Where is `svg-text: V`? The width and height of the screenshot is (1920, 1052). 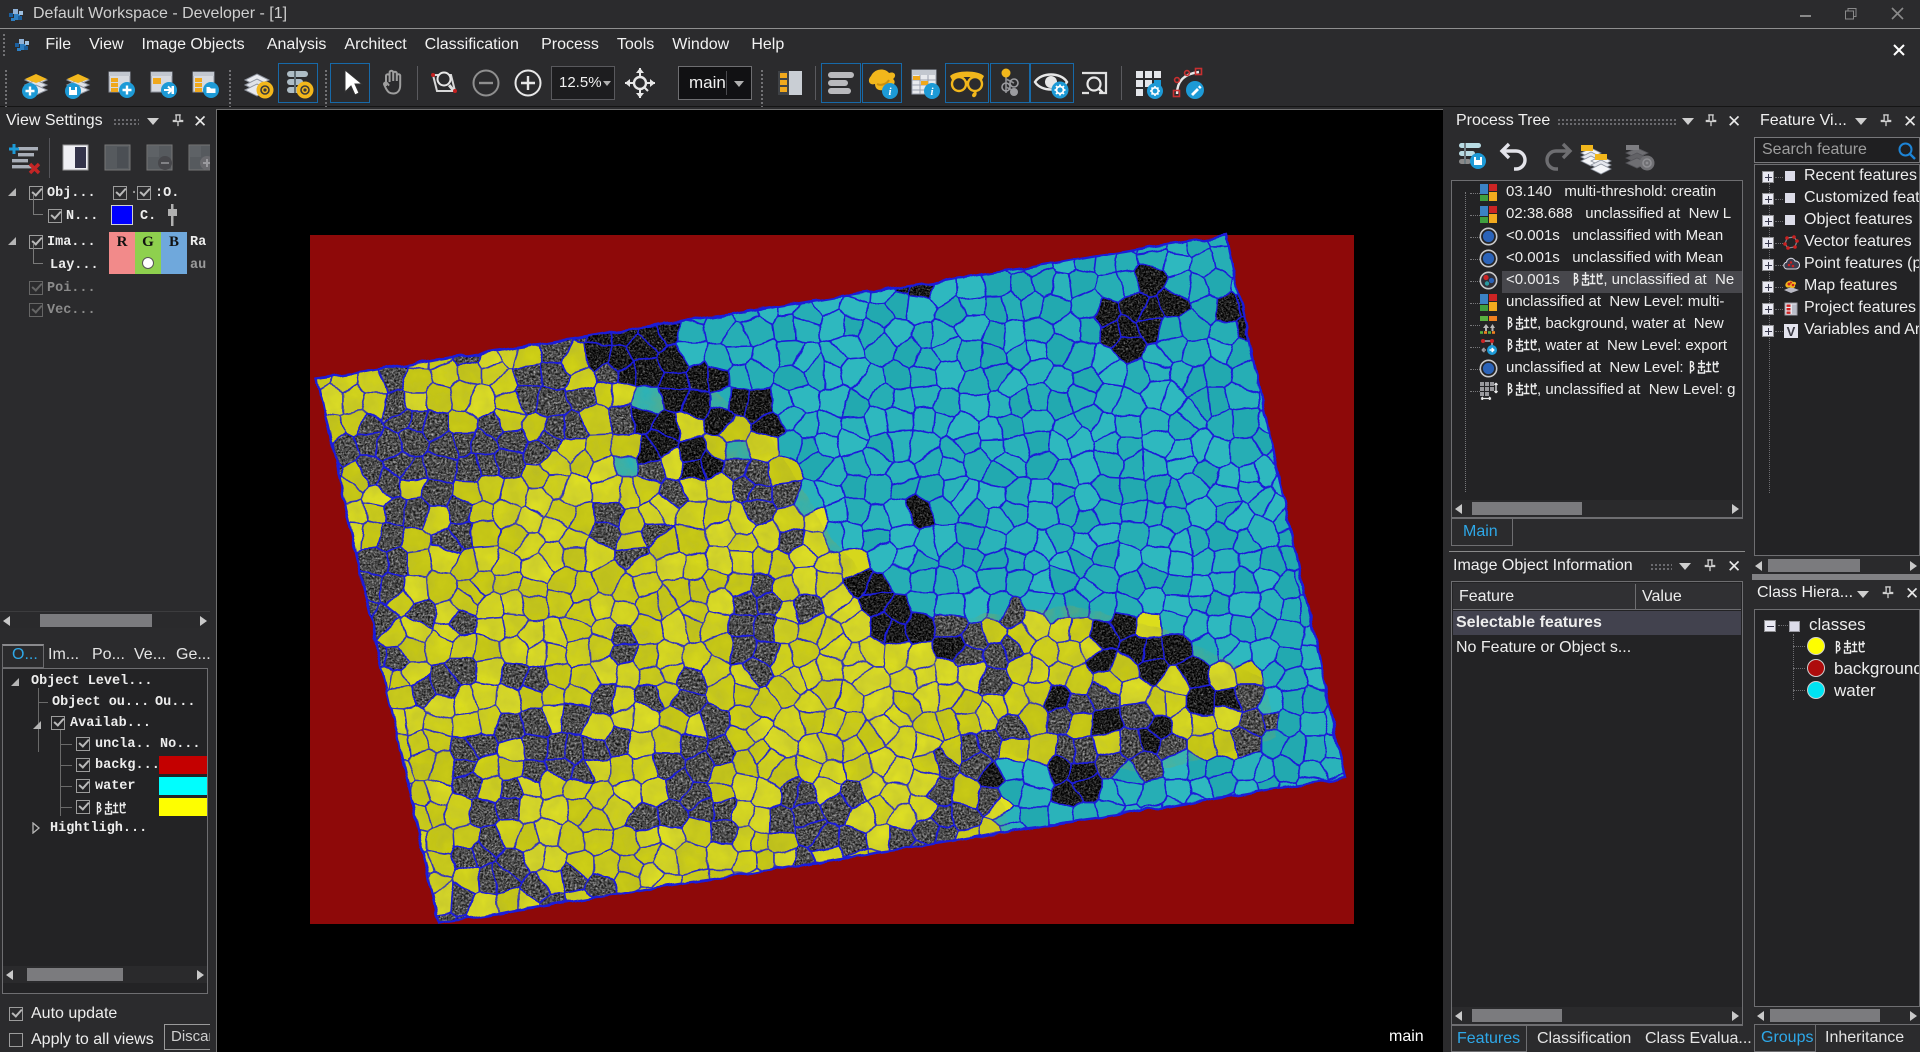
svg-text: V is located at coordinates (1791, 331).